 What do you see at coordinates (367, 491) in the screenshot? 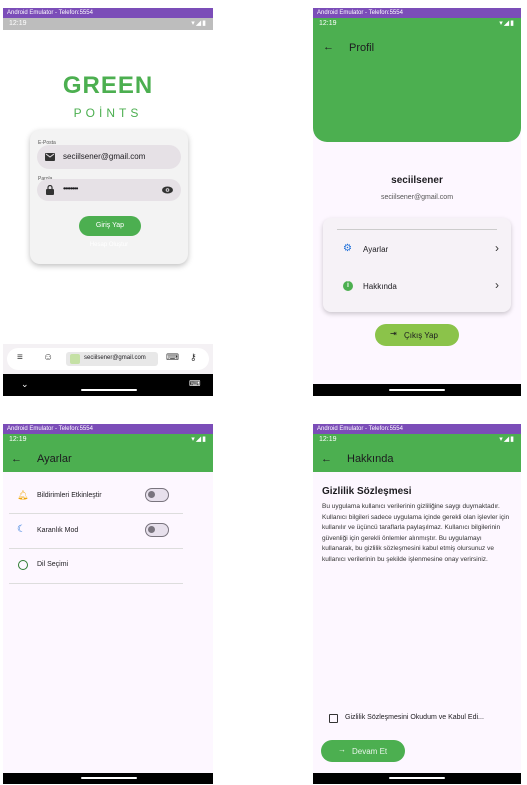
I see `privacy-heading: Gizlilik Sözleşmesi` at bounding box center [367, 491].